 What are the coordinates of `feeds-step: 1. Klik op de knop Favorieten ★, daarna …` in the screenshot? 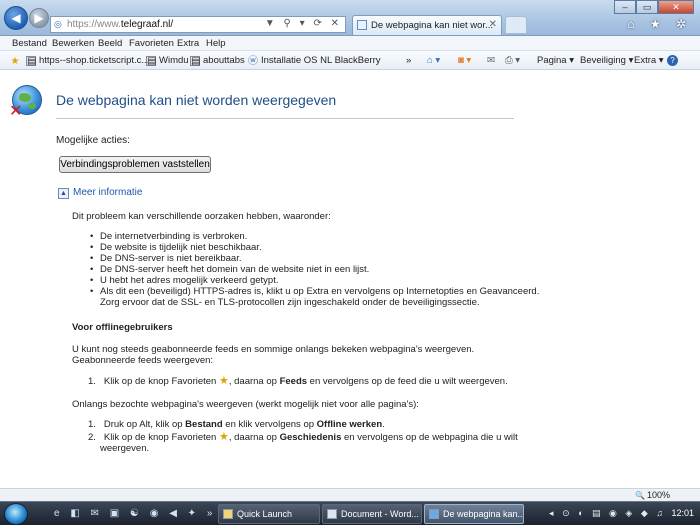 It's located at (298, 381).